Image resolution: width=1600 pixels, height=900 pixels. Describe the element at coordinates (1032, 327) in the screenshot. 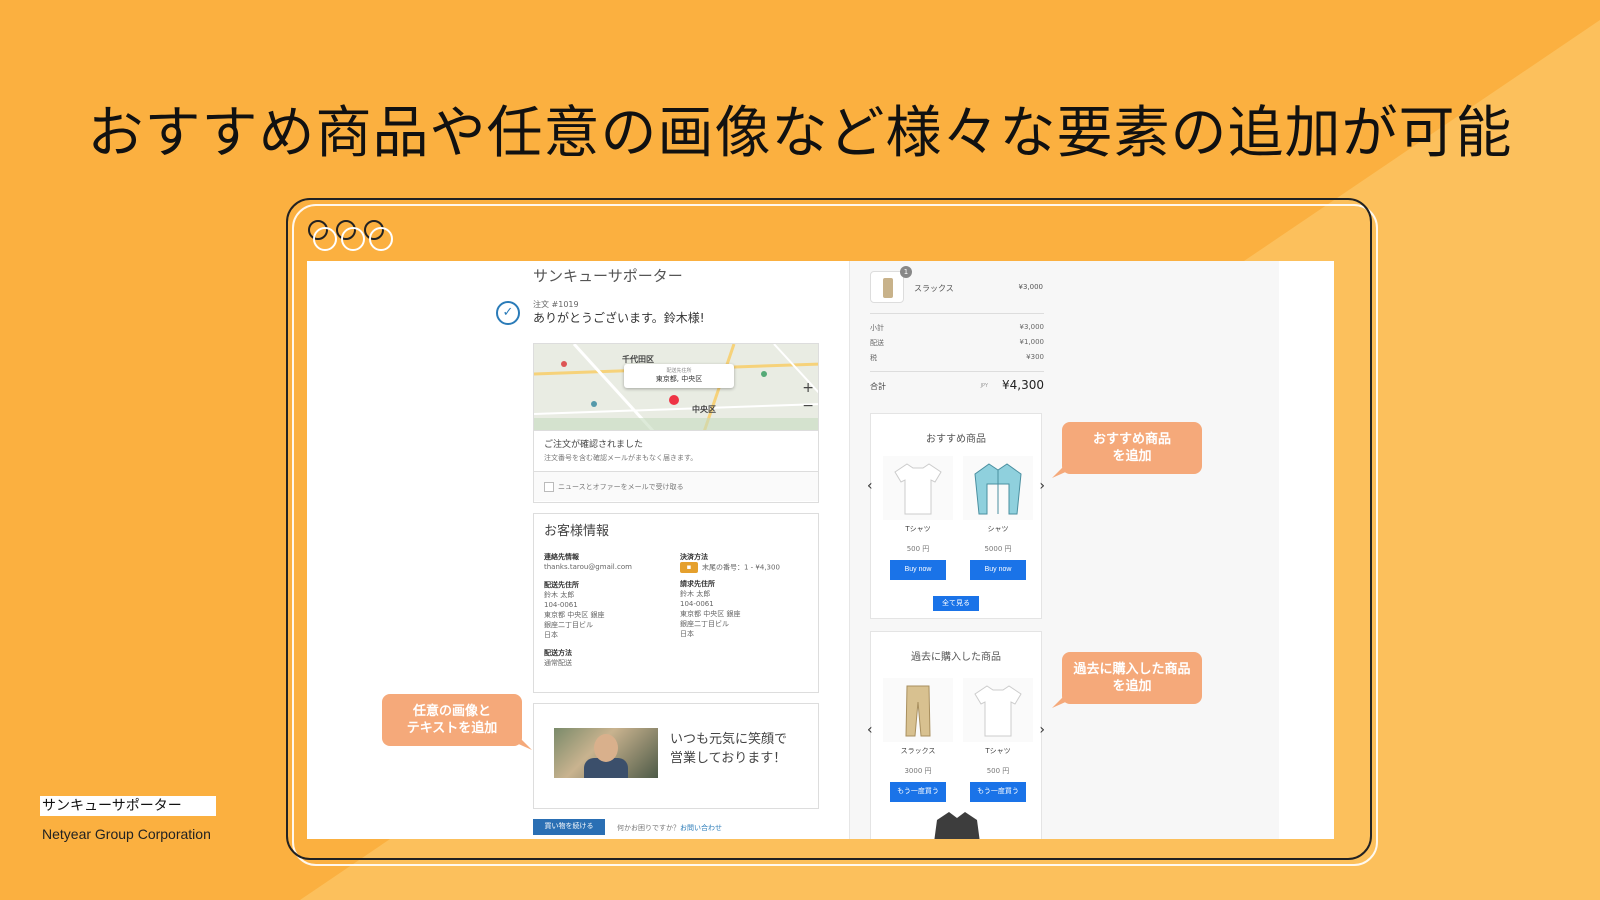

I see `summary-value: ¥3,000` at that location.